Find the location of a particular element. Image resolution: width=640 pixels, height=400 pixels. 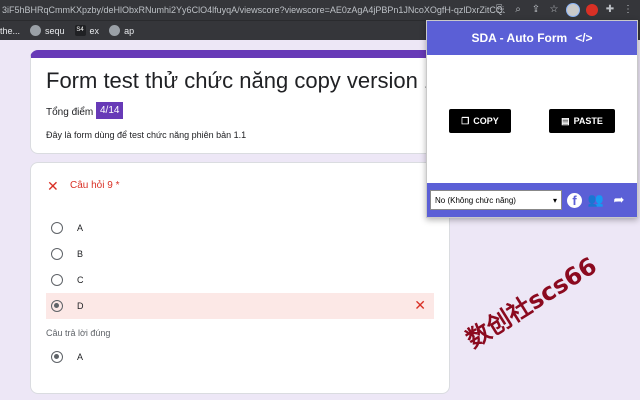

option-label: B is located at coordinates (80, 254).